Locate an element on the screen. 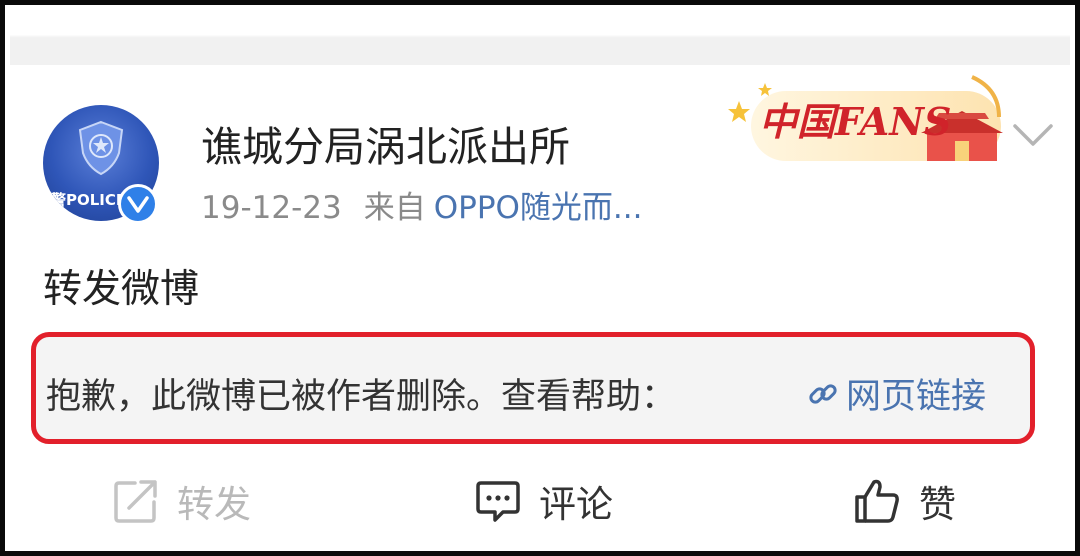  china-fans-badge: 中国FANS is located at coordinates (862, 119).